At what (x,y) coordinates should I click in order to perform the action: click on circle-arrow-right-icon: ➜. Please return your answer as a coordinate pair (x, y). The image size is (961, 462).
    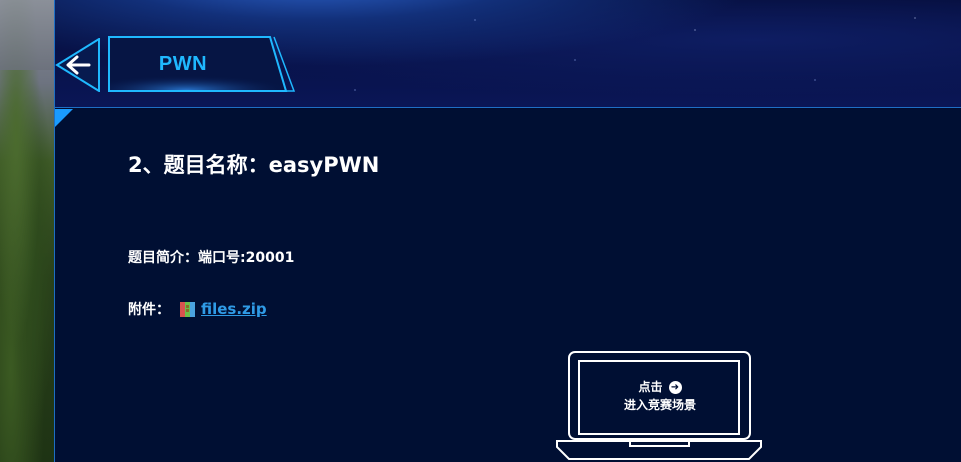
    Looking at the image, I should click on (675, 387).